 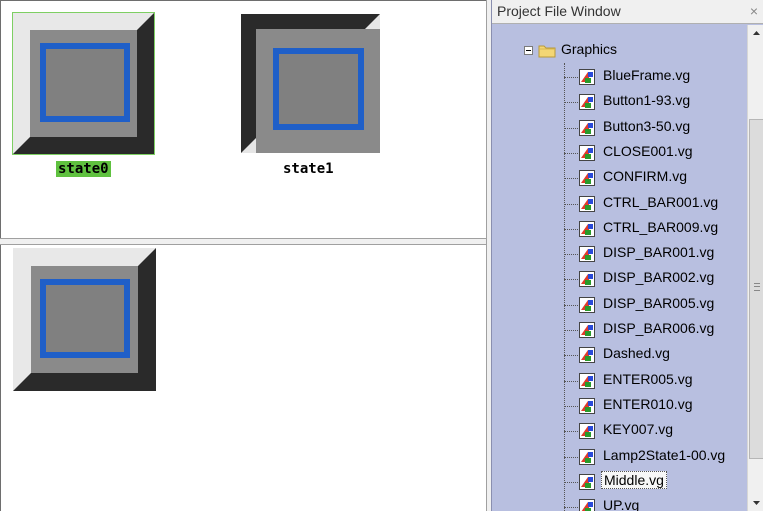 I want to click on file-item: Middle.vg, so click(x=655, y=482).